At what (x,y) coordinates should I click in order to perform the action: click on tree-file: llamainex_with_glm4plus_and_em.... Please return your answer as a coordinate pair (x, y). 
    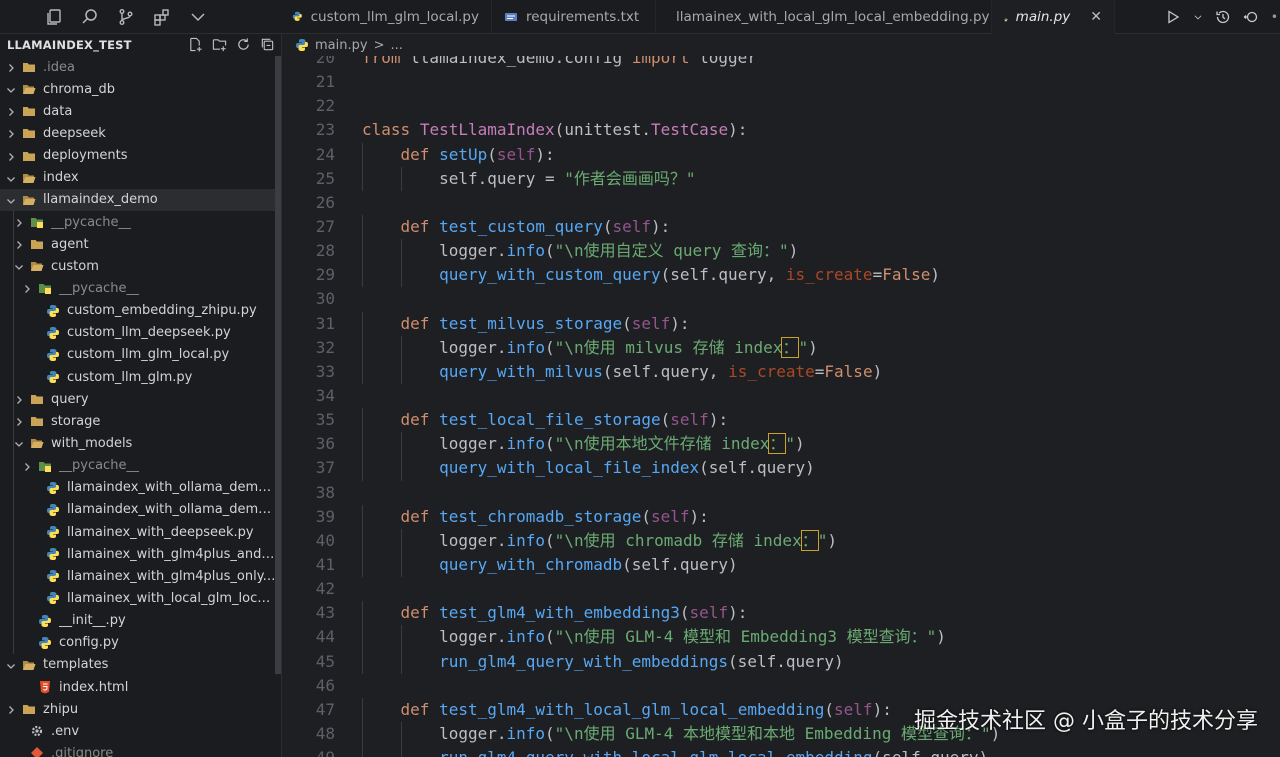
    Looking at the image, I should click on (140, 554).